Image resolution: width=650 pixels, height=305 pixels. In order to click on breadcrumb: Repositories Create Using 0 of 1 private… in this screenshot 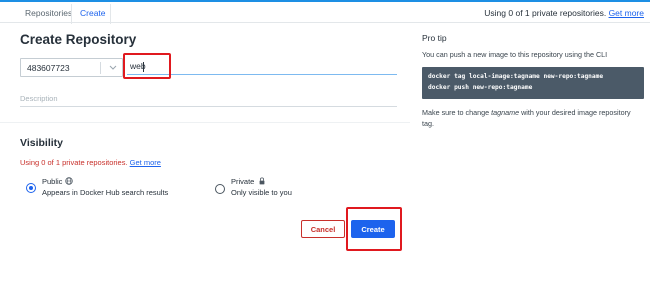, I will do `click(325, 13)`.